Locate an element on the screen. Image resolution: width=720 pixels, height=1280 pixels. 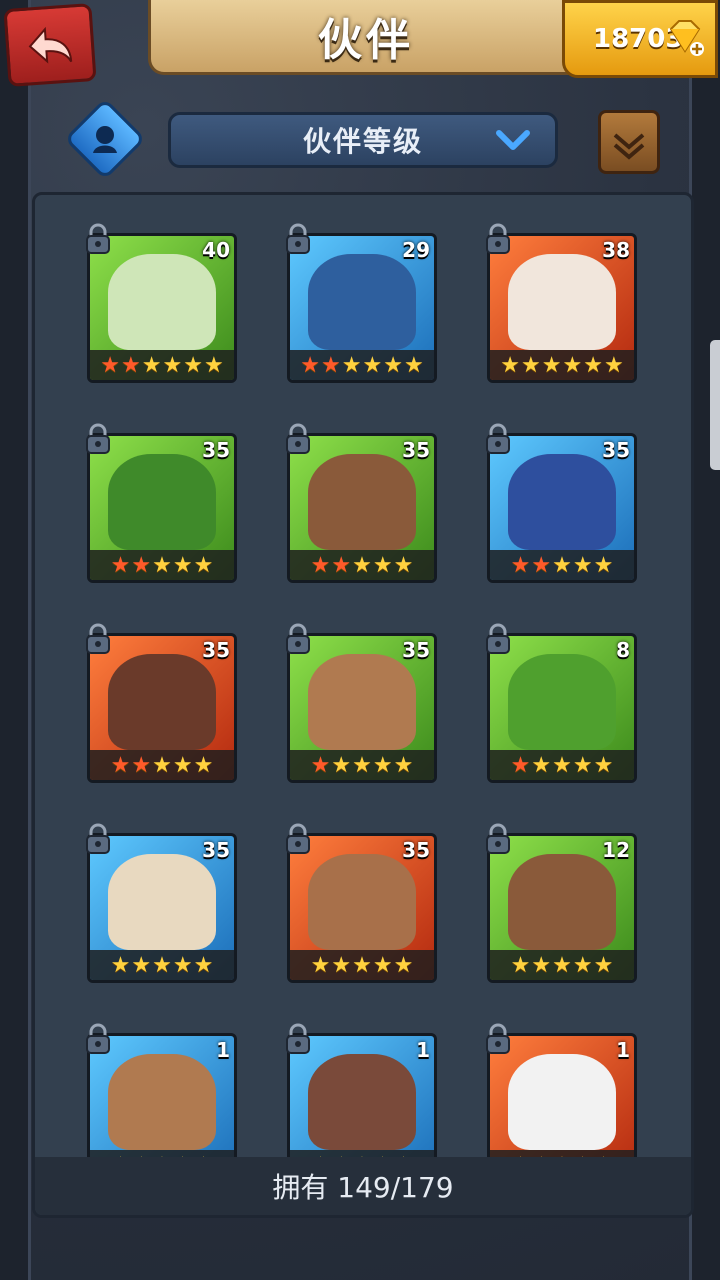
partner-card: 38 ★ ★ ★ ★ ★ ★ is located at coordinates (560, 303).